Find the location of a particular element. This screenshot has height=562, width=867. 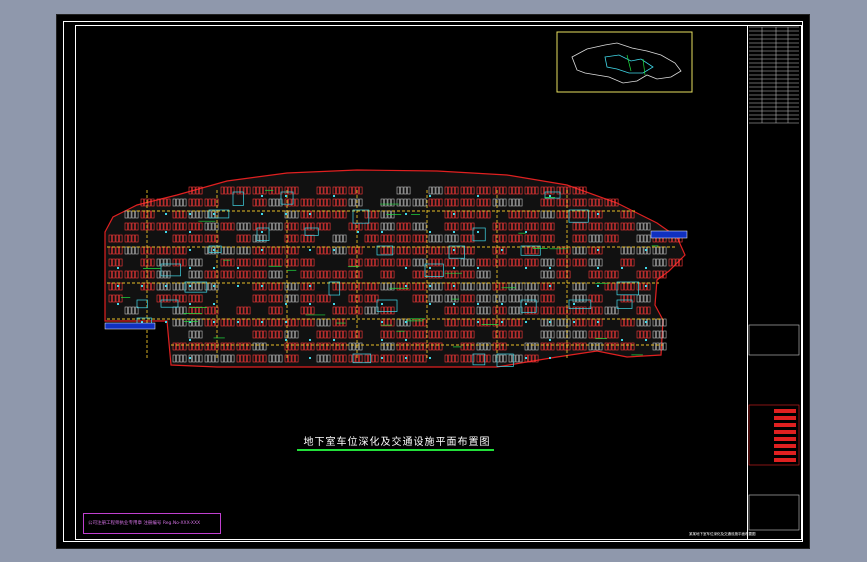

plan-title-underline is located at coordinates (395, 450).